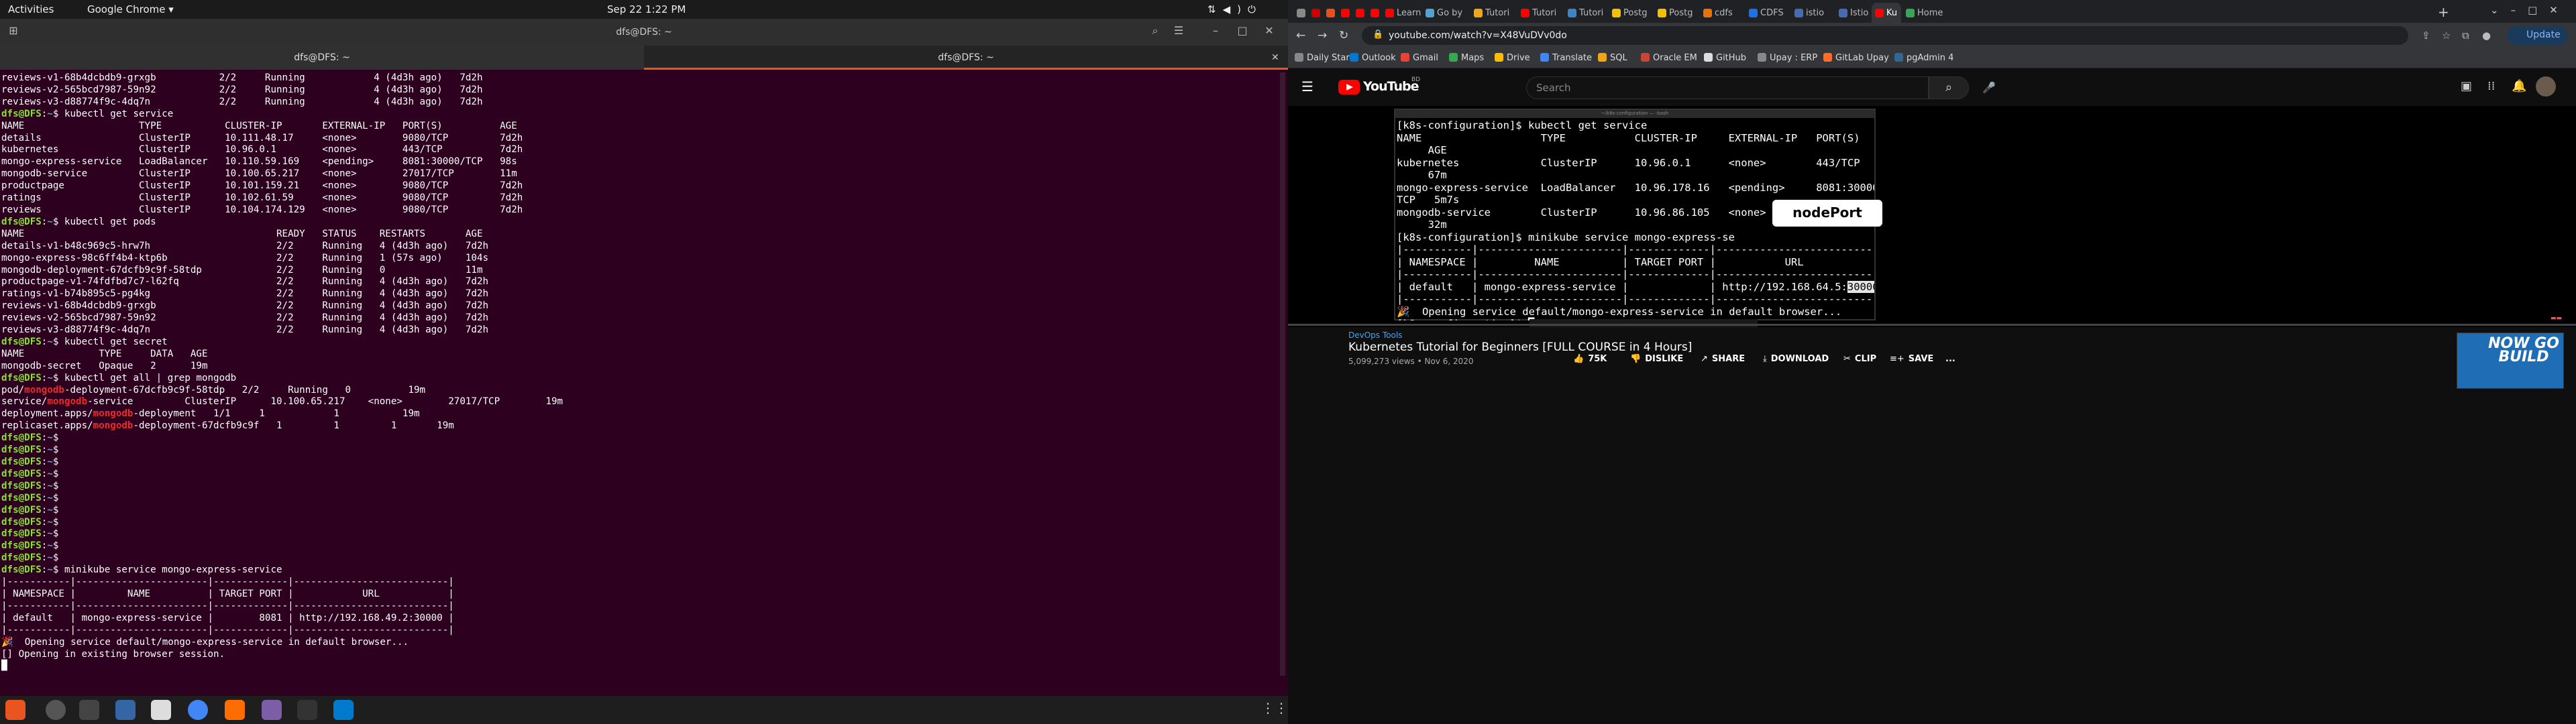 The width and height of the screenshot is (2576, 724). I want to click on window-controls: ⌄–□✕, so click(2530, 10).